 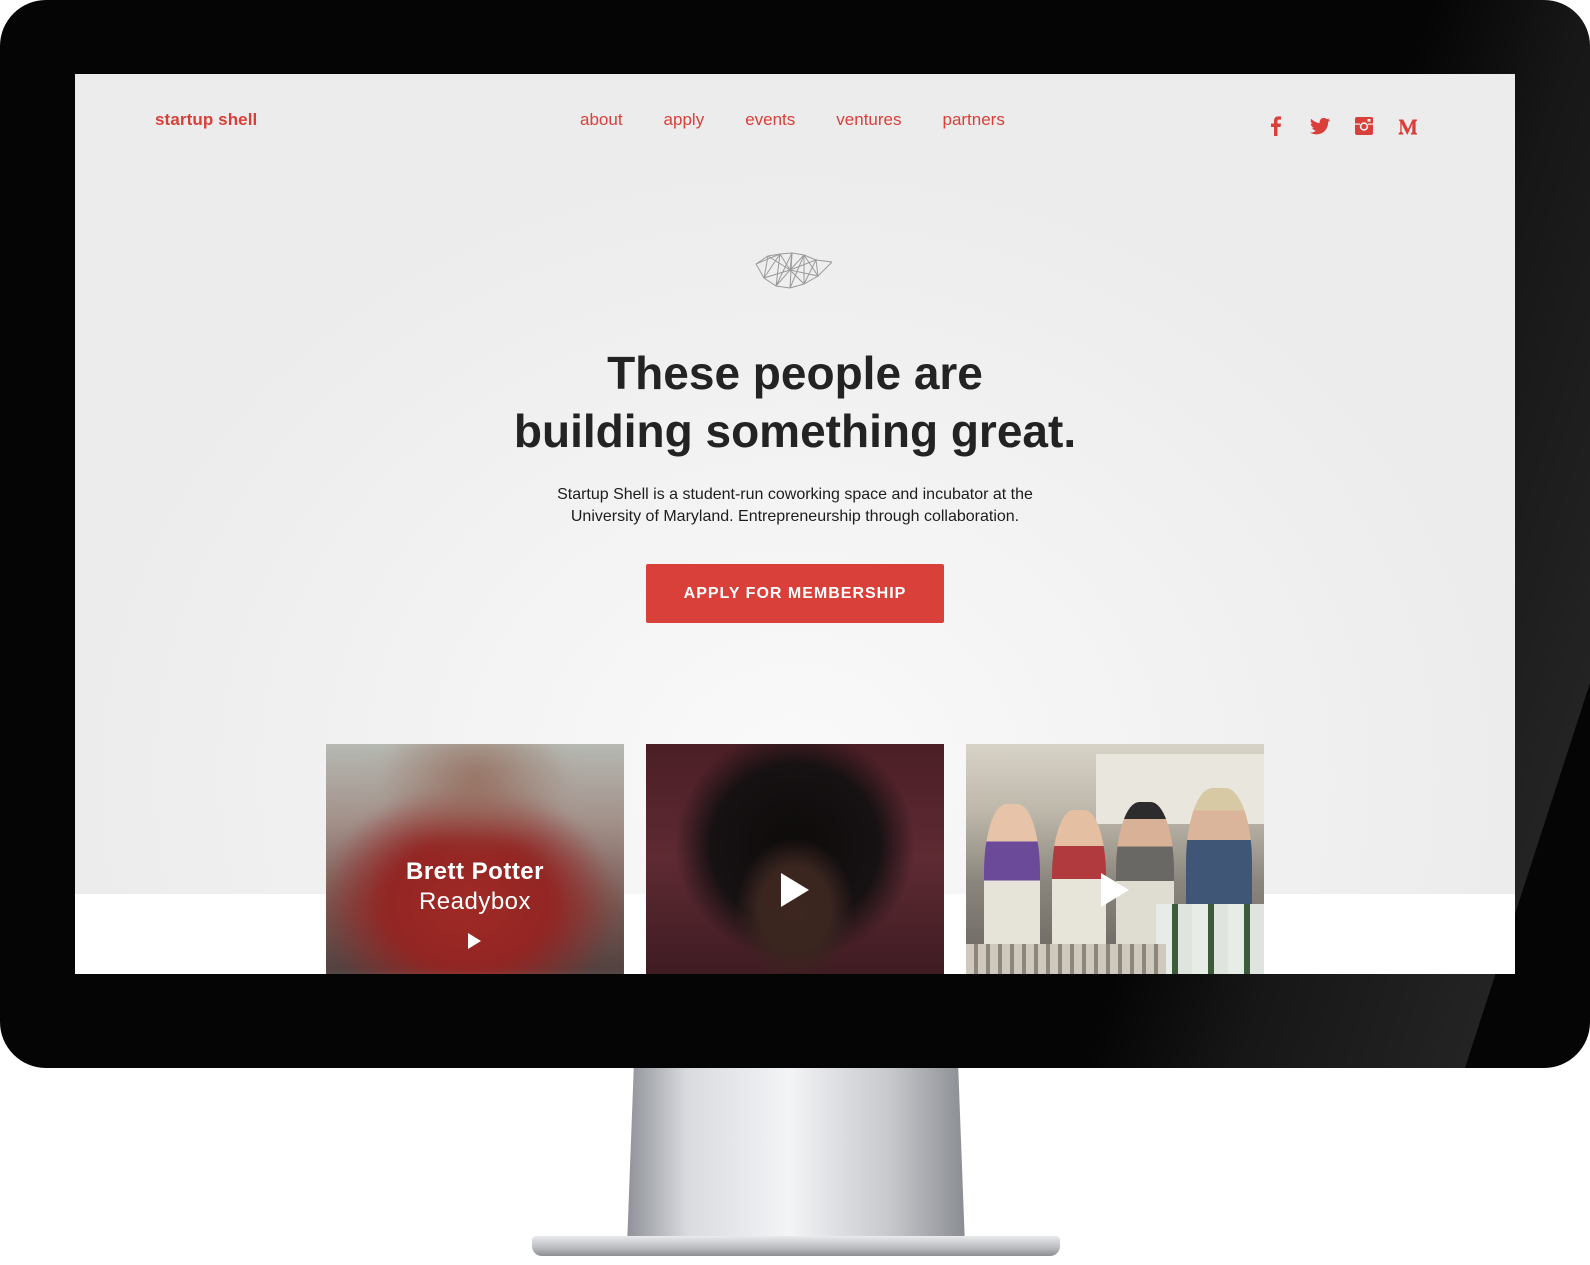 What do you see at coordinates (794, 272) in the screenshot?
I see `geometric-shell-logo` at bounding box center [794, 272].